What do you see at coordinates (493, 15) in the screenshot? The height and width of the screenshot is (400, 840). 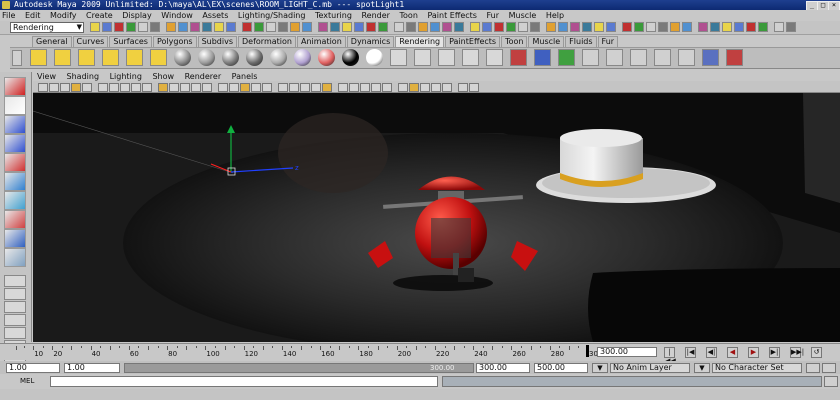 I see `menu-fur: Fur` at bounding box center [493, 15].